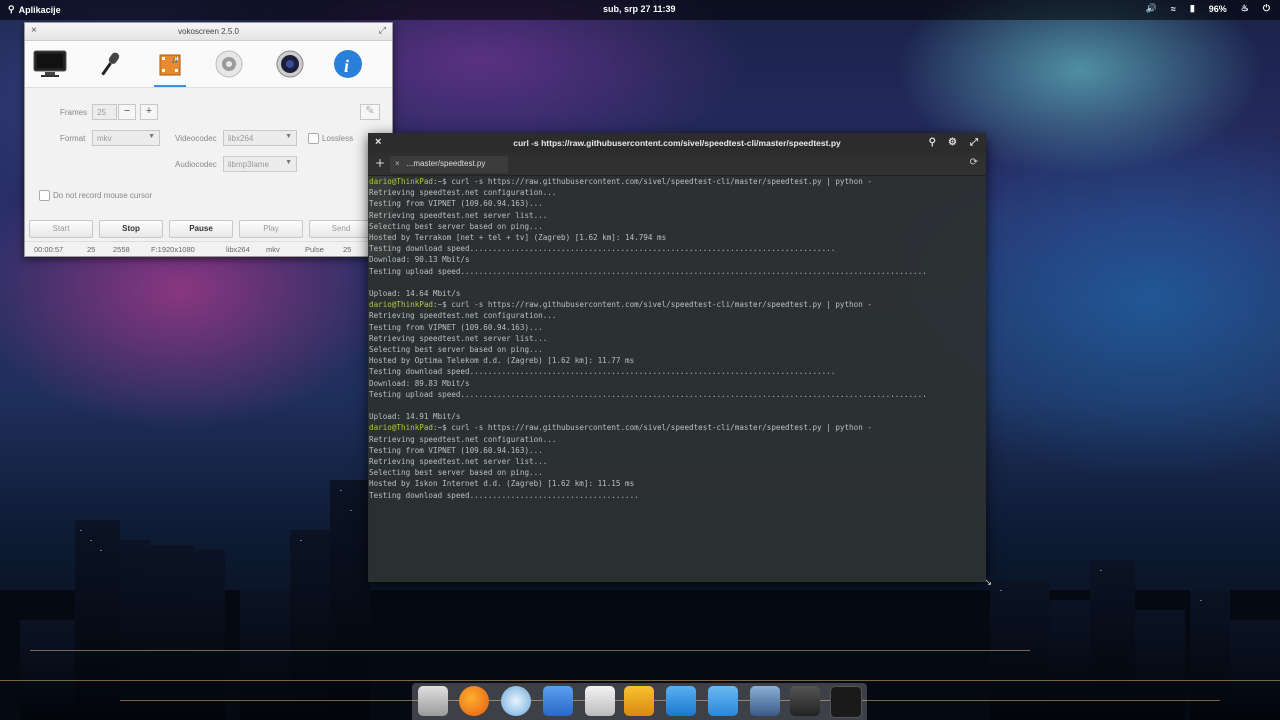 This screenshot has height=720, width=1280. What do you see at coordinates (1245, 8) in the screenshot?
I see `notifications-icon: ♨` at bounding box center [1245, 8].